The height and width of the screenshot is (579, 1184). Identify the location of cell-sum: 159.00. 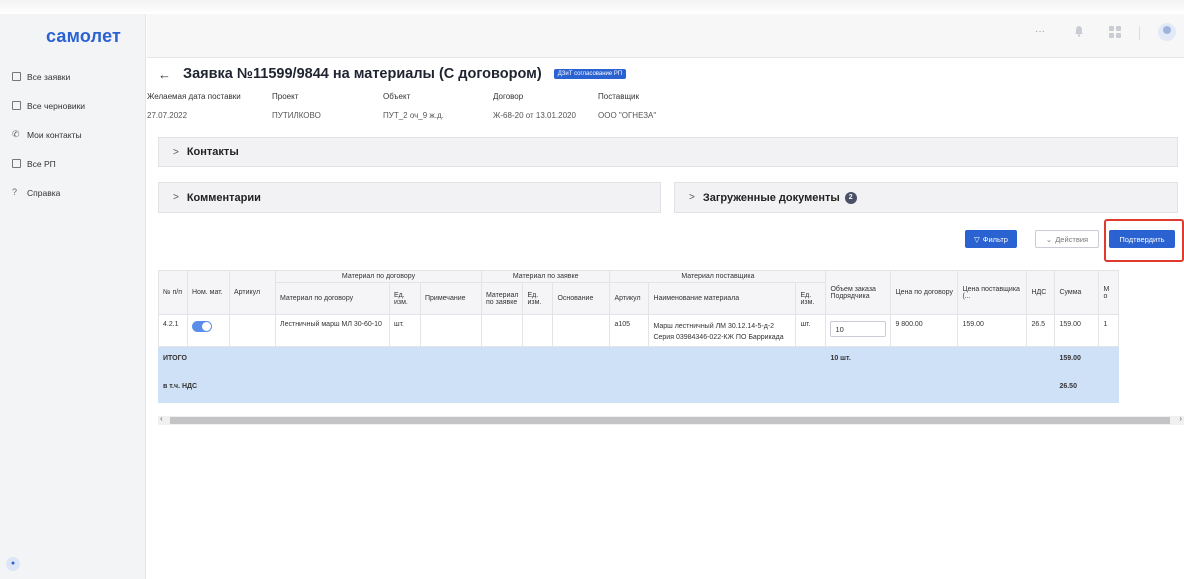
(1077, 330).